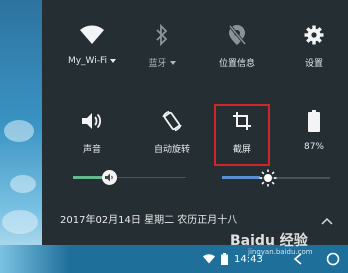  What do you see at coordinates (162, 50) in the screenshot?
I see `tile-bluetooth: 蓝牙` at bounding box center [162, 50].